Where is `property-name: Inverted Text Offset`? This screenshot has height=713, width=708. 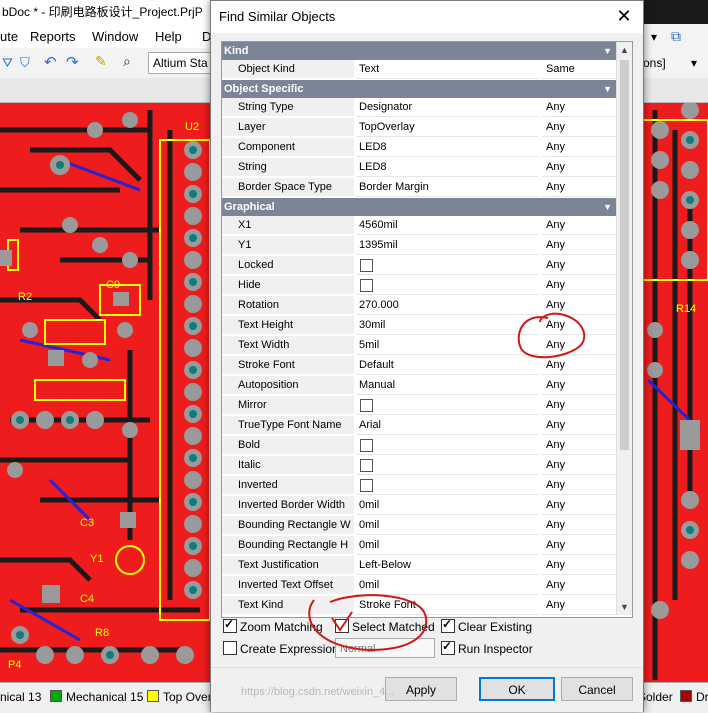 property-name: Inverted Text Offset is located at coordinates (288, 585).